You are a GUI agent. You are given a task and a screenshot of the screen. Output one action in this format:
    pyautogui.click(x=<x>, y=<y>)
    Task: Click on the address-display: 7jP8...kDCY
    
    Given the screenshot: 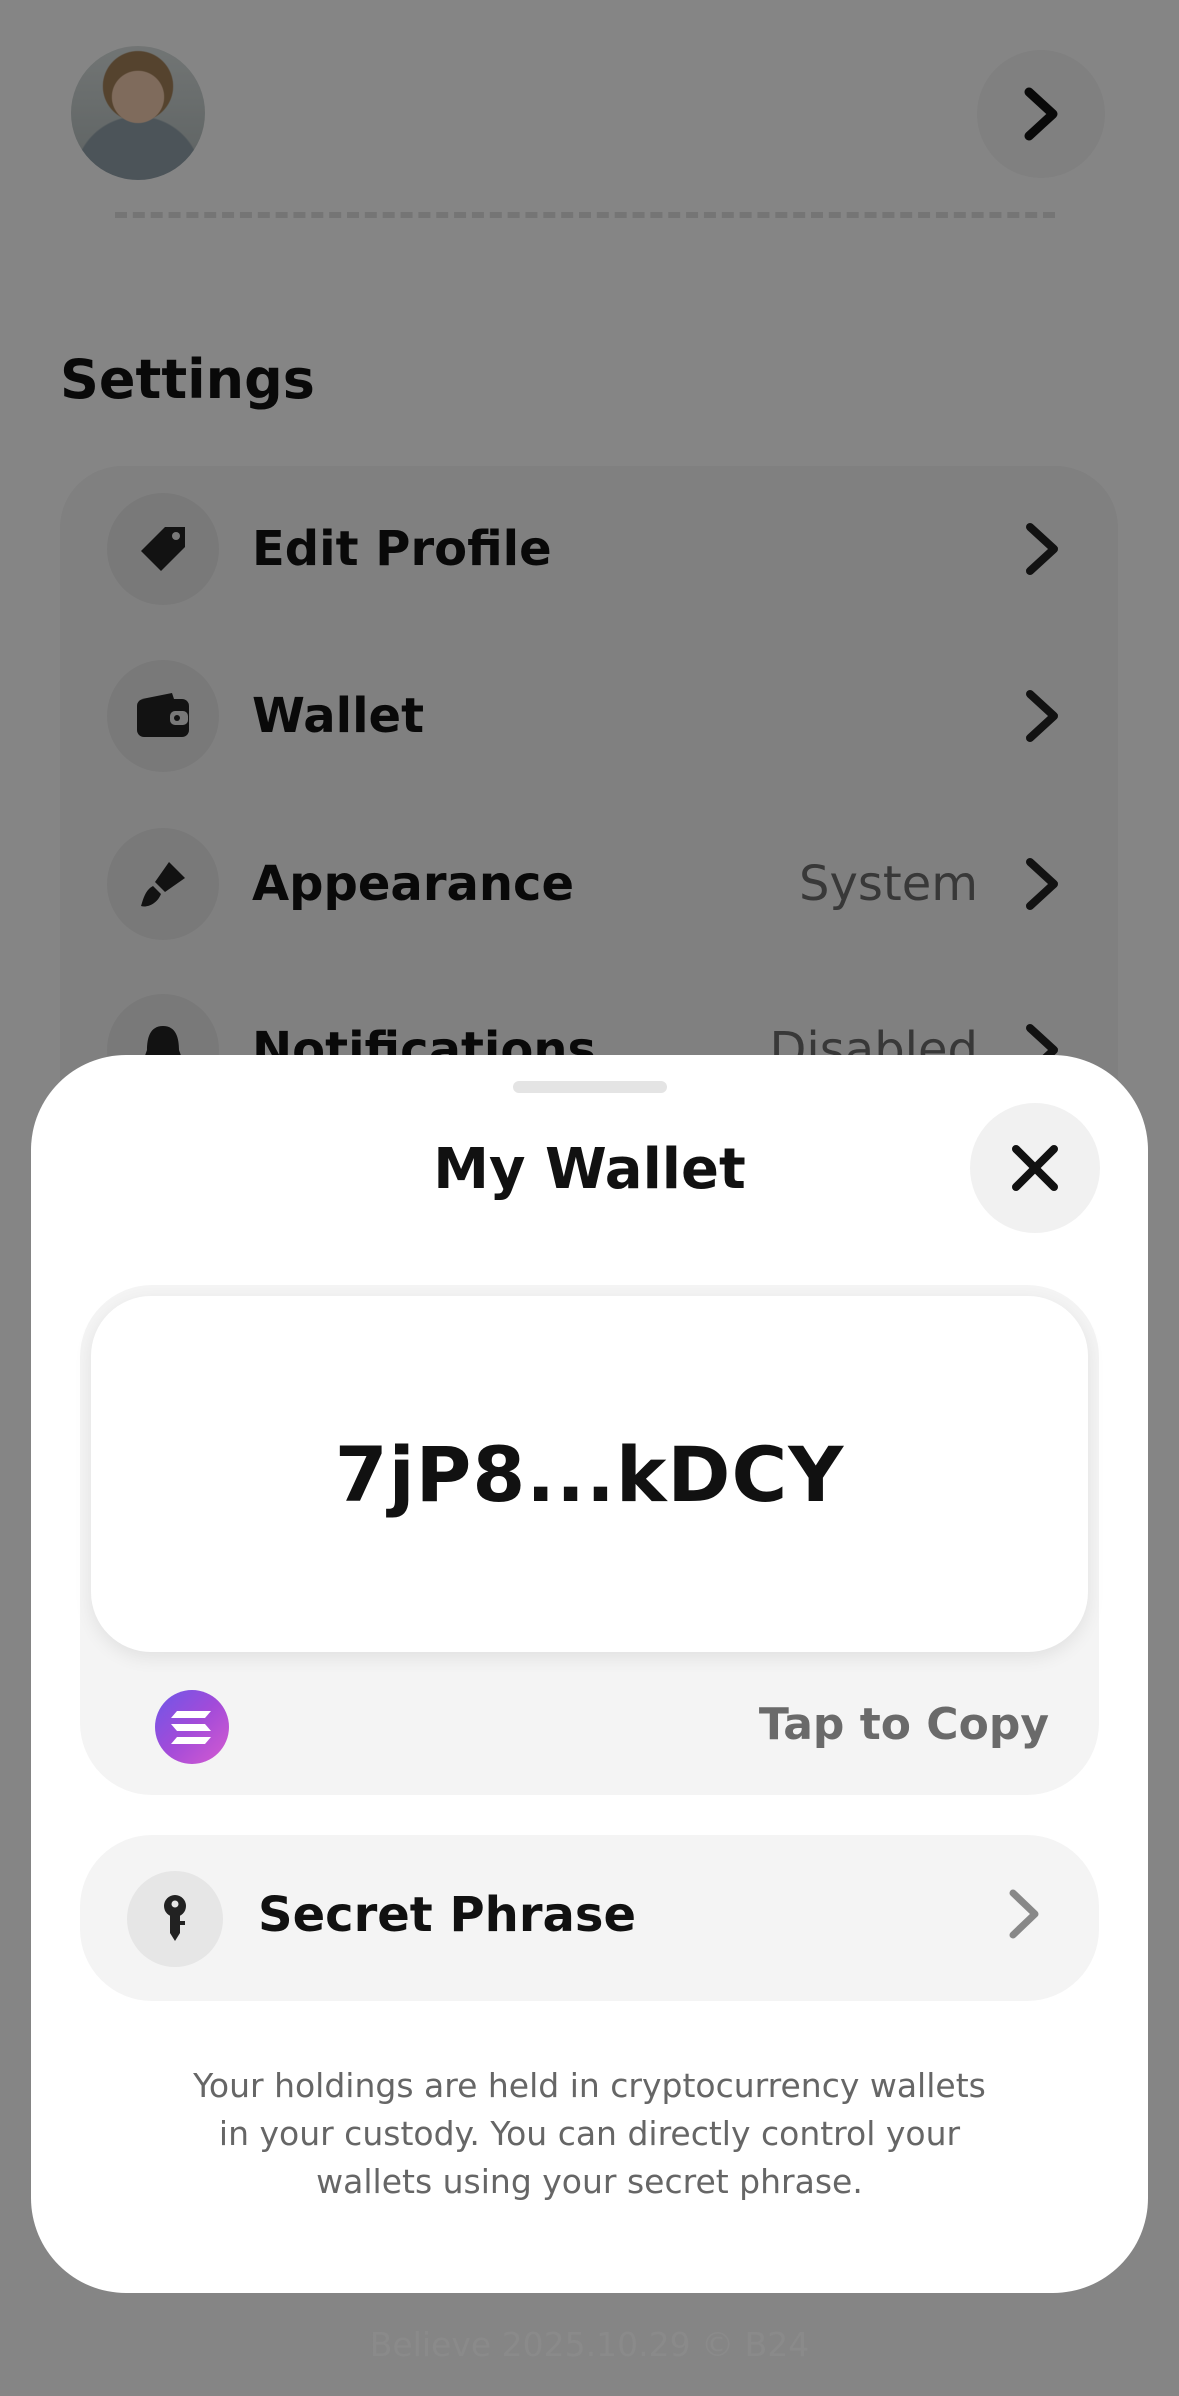 What is the action you would take?
    pyautogui.click(x=589, y=1474)
    